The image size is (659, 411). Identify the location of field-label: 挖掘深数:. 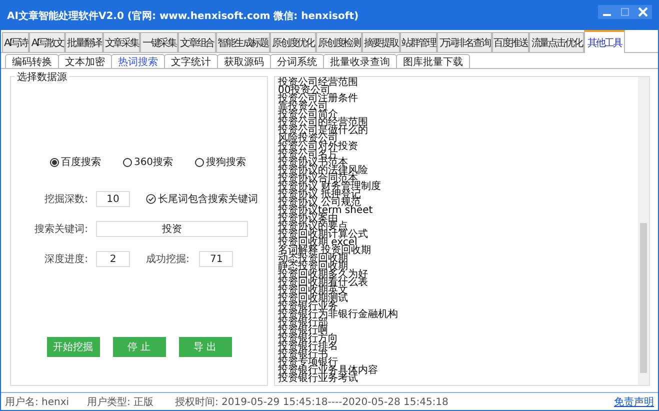
(66, 199).